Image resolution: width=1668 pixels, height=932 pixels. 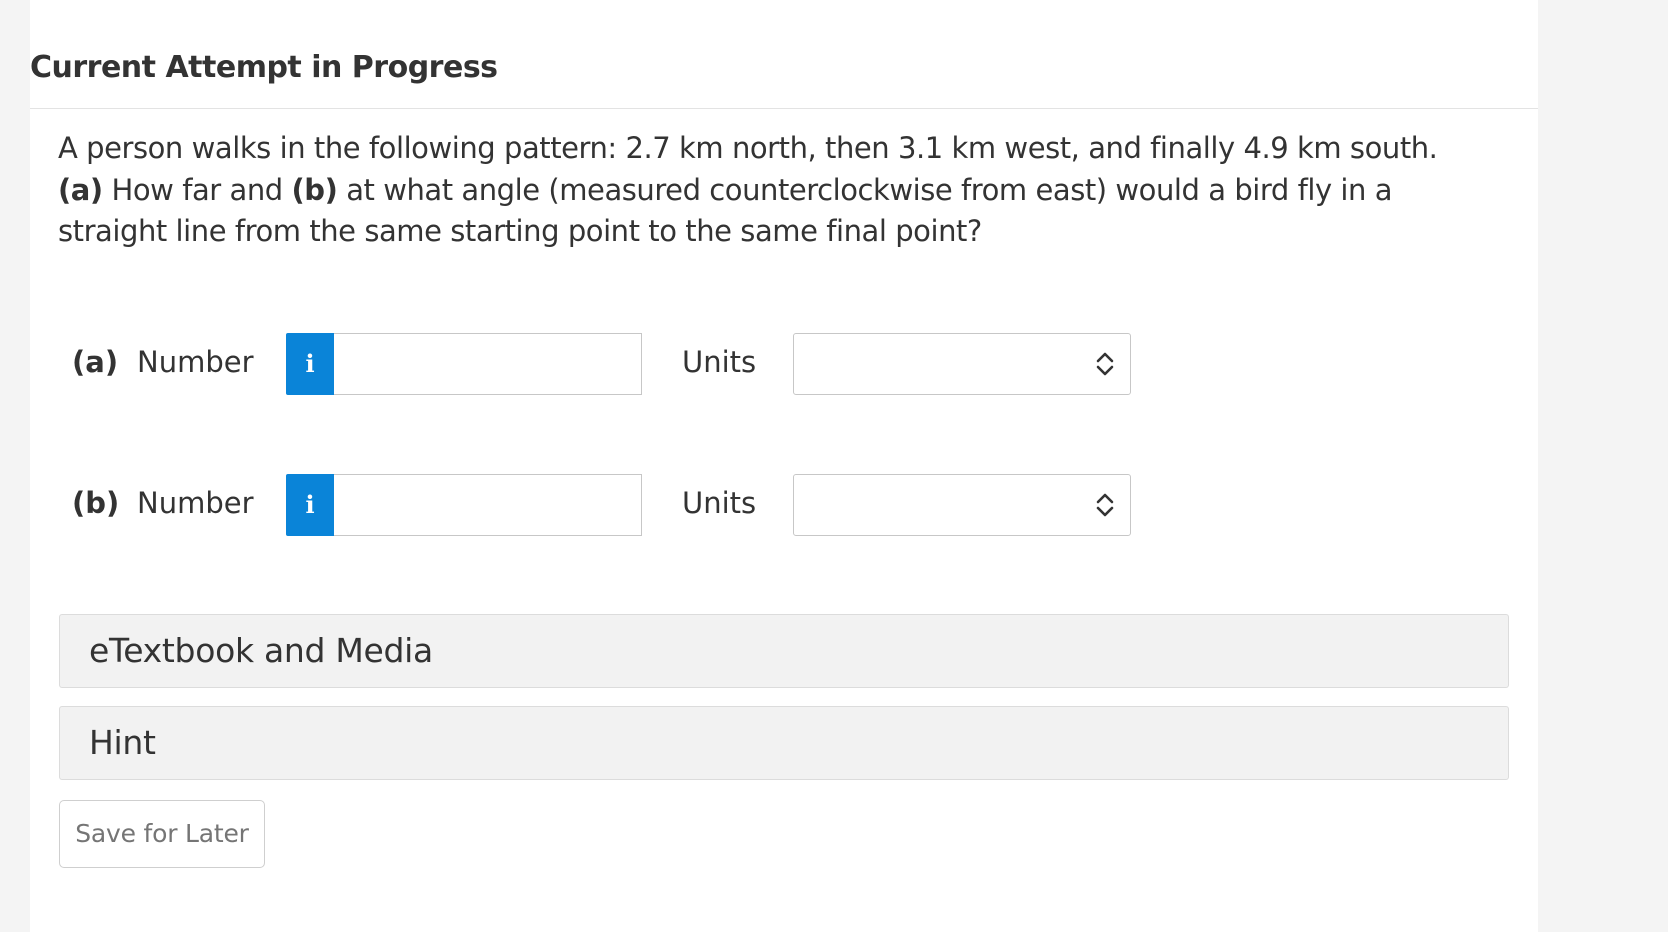 I want to click on hint-section: Hint, so click(x=784, y=743).